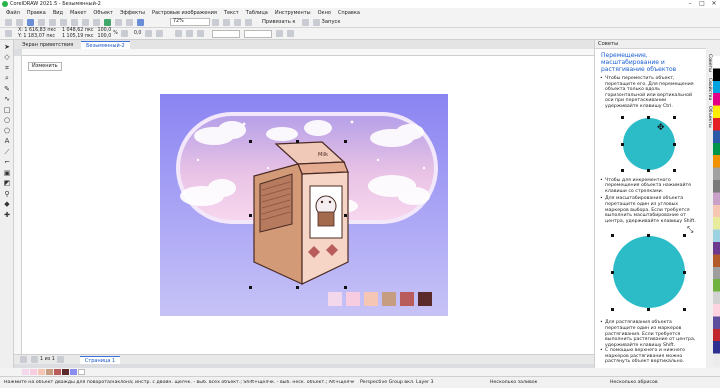 This screenshot has height=388, width=720. What do you see at coordinates (649, 143) in the screenshot?
I see `teal-circle` at bounding box center [649, 143].